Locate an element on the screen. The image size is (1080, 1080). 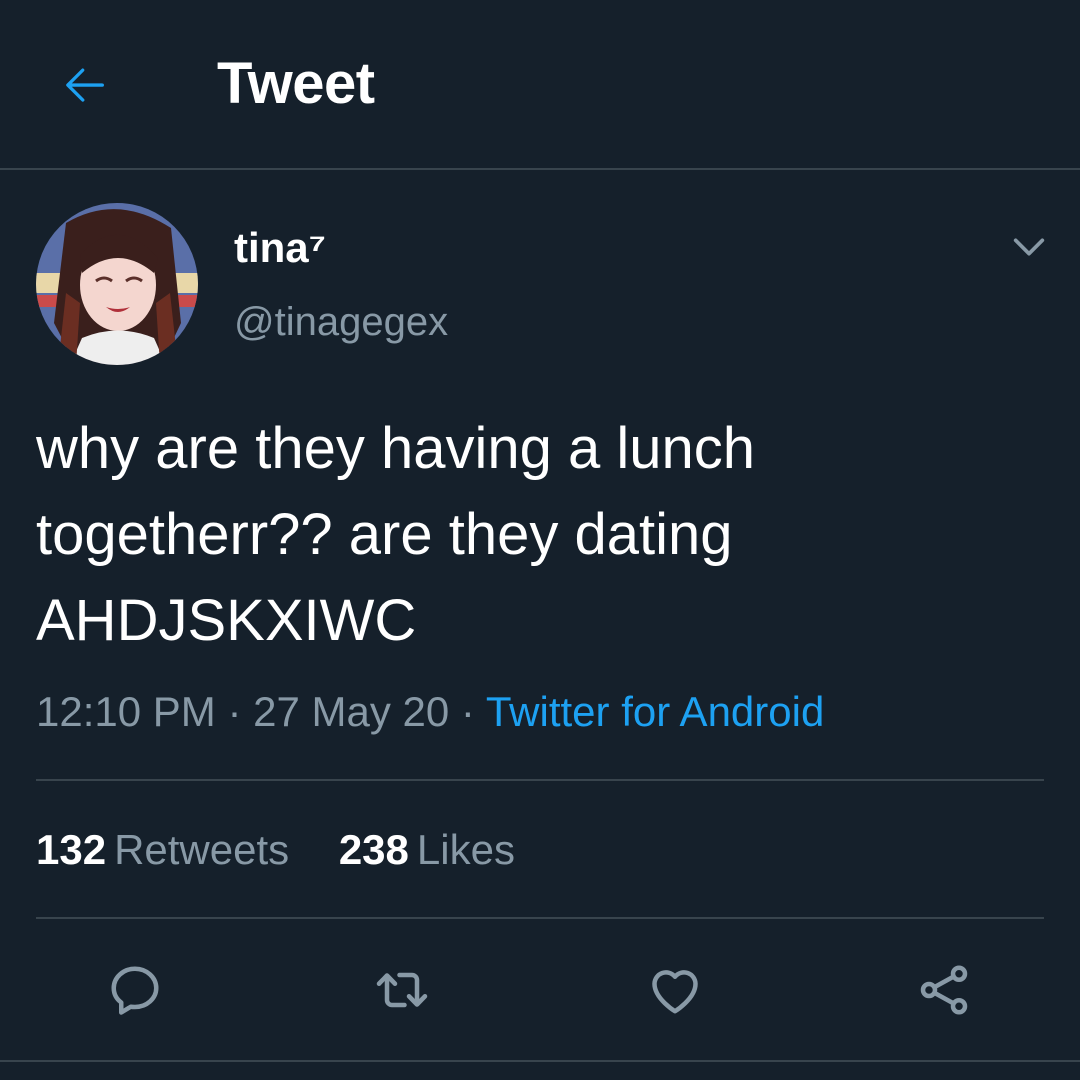
share-button is located at coordinates (944, 990).